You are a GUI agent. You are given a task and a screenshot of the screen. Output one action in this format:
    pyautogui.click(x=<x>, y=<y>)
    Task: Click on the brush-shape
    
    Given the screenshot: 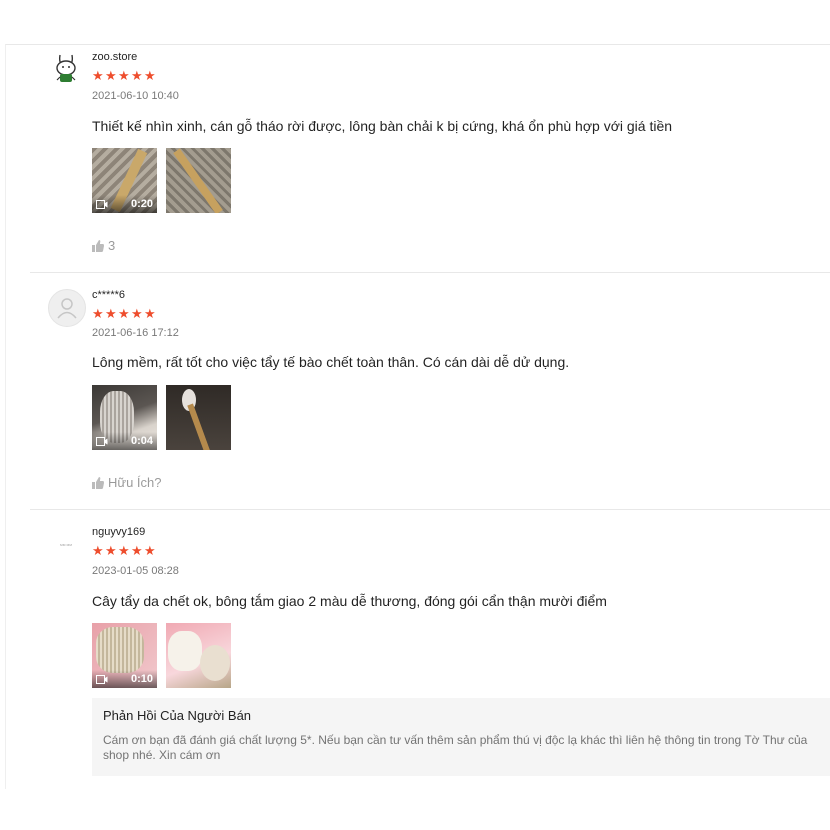 What is the action you would take?
    pyautogui.click(x=198, y=180)
    